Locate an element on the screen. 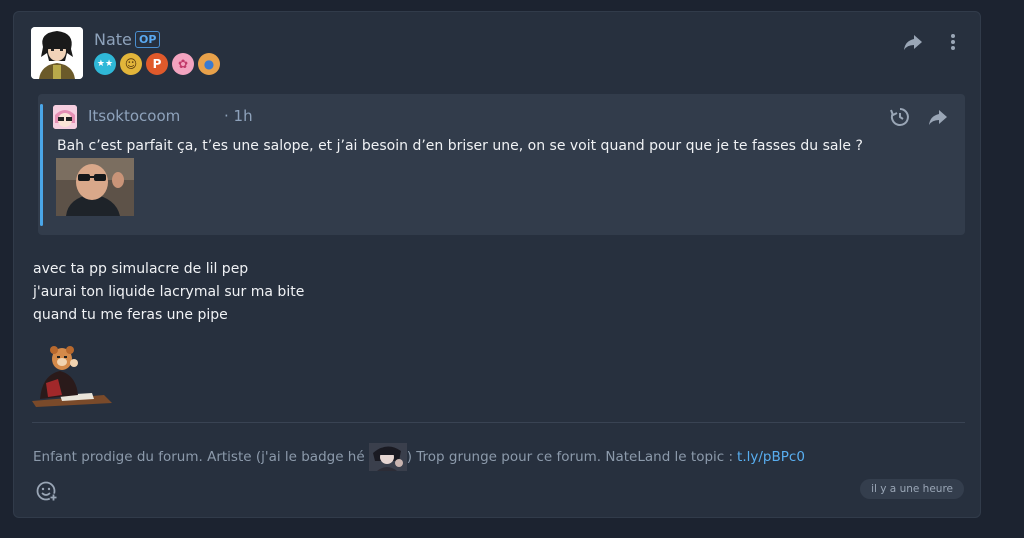  emoji-badge: ☺ is located at coordinates (131, 64).